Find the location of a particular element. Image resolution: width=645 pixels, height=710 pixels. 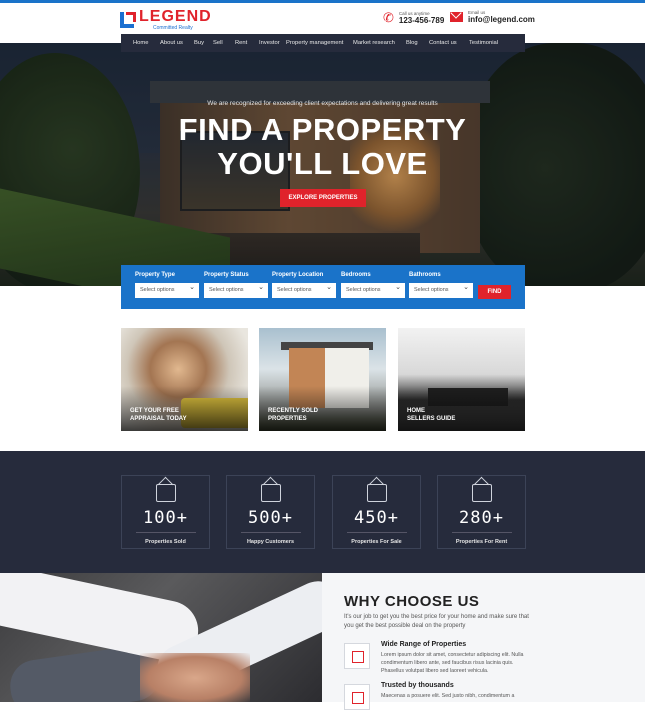

brand-tagline: Committed Realty is located at coordinates (173, 28).